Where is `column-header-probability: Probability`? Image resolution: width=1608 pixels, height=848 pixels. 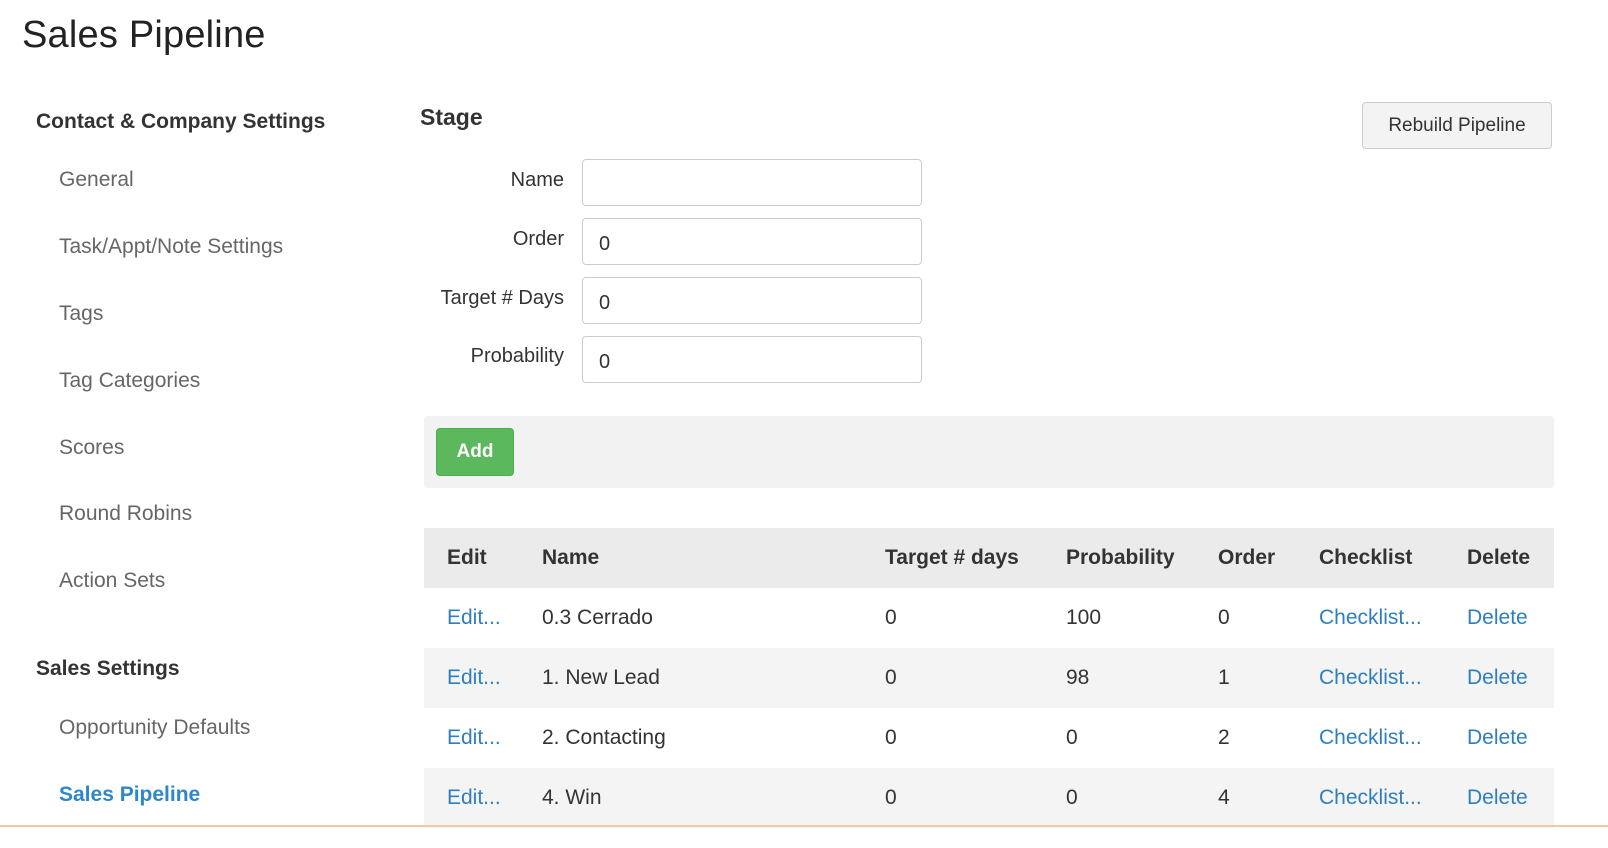
column-header-probability: Probability is located at coordinates (1142, 558).